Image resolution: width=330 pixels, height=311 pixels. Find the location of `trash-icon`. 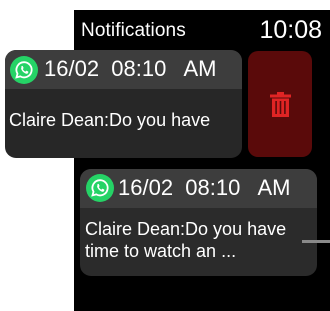

trash-icon is located at coordinates (280, 104).